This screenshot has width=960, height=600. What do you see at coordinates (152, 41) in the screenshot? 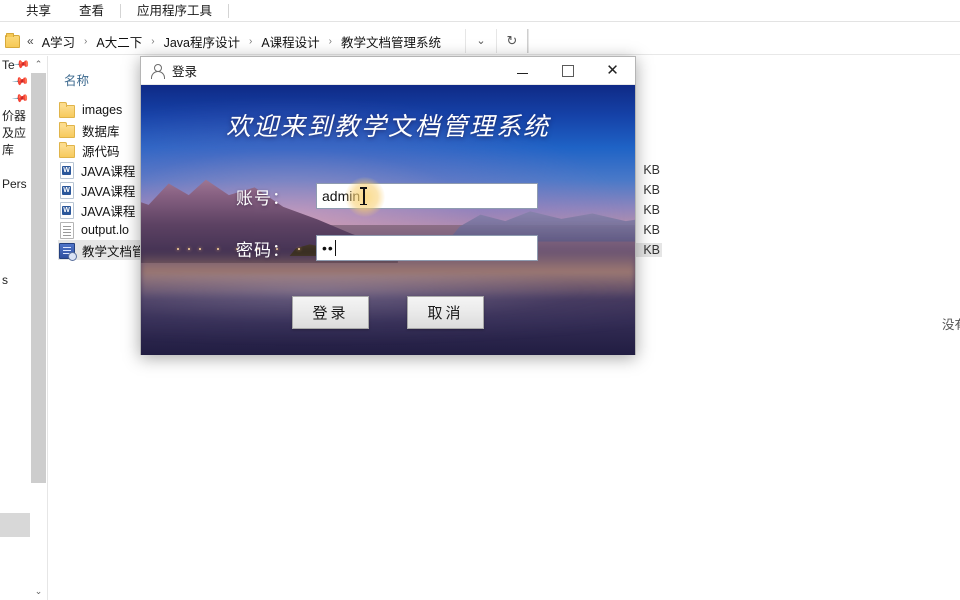
I see `chevron-right-icon-1: ›` at bounding box center [152, 41].